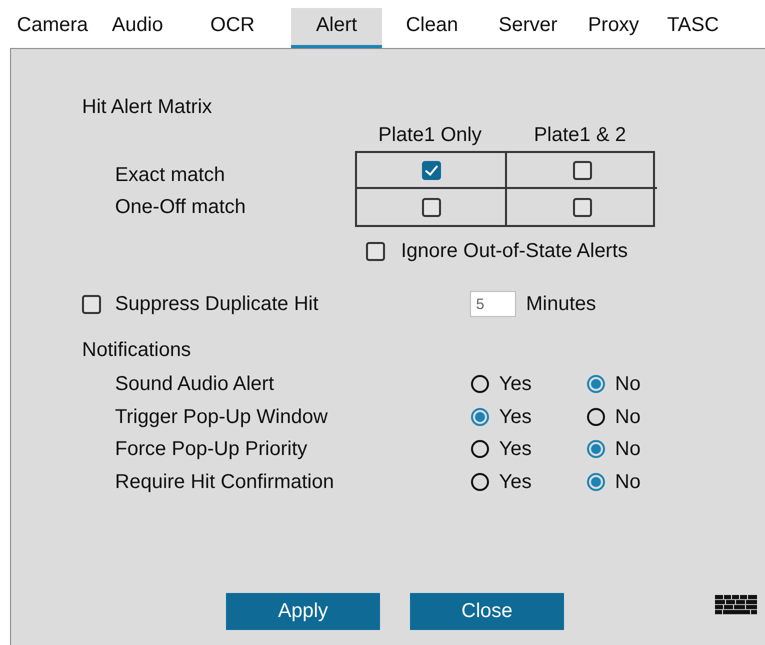  I want to click on row-label: Exact match, so click(170, 175).